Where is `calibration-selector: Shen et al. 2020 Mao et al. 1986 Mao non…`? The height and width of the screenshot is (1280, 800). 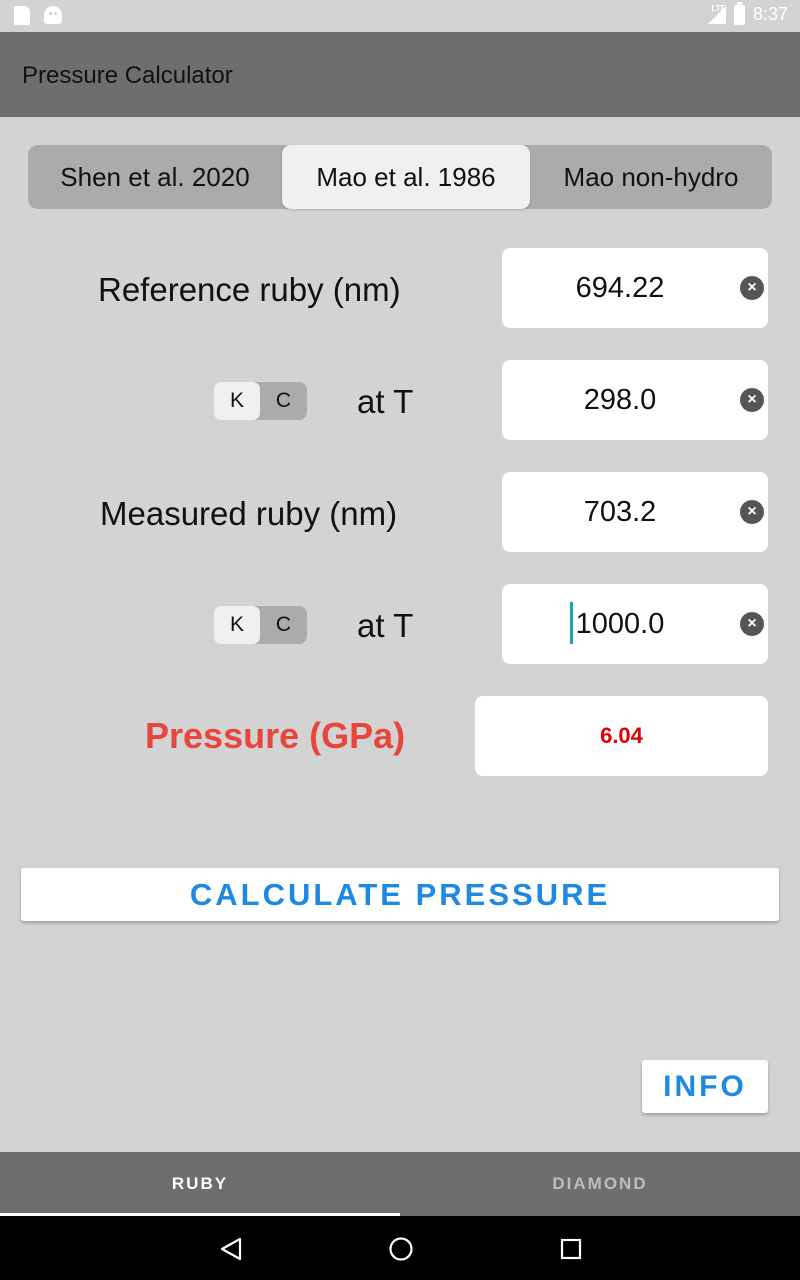
calibration-selector: Shen et al. 2020 Mao et al. 1986 Mao non… is located at coordinates (400, 177).